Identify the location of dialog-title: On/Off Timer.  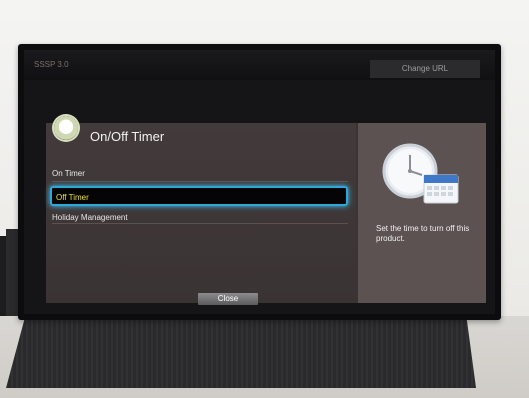
(127, 136).